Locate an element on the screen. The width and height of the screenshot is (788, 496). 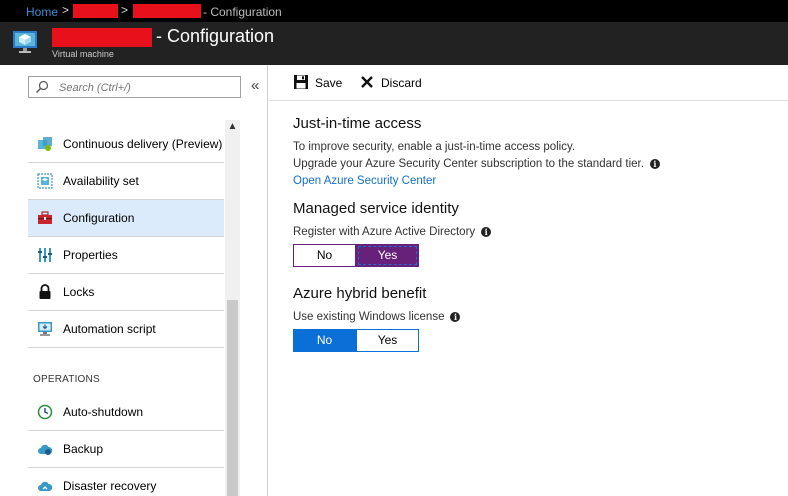
clock-icon is located at coordinates (45, 412).